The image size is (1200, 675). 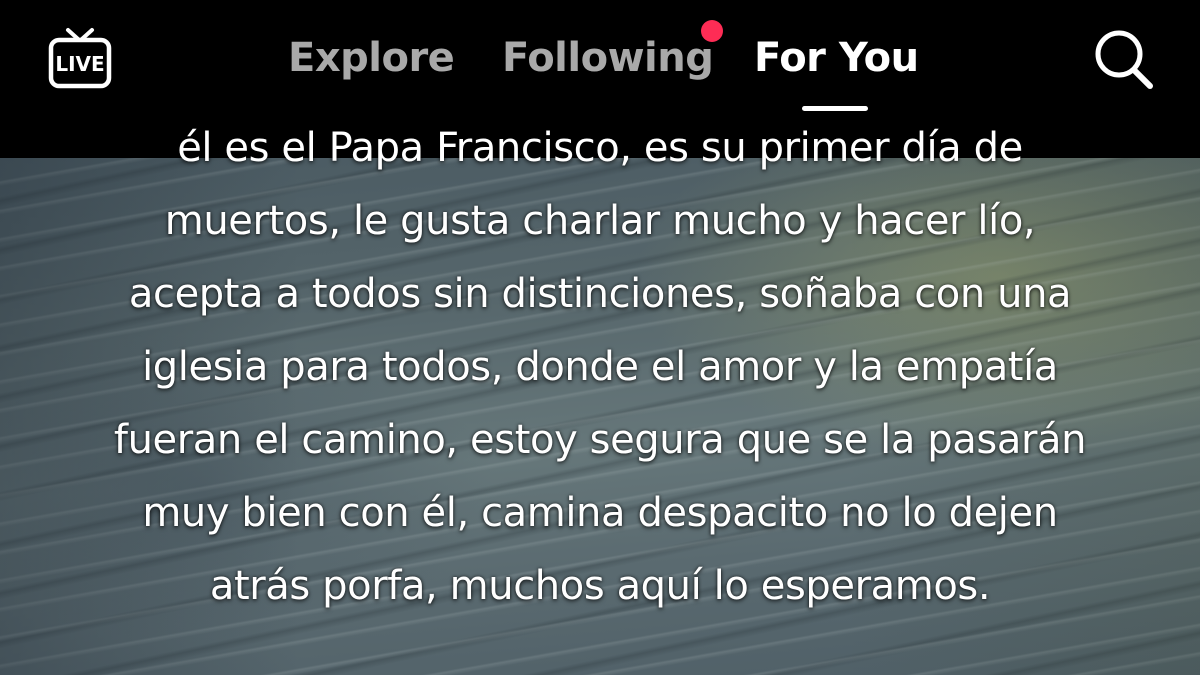 What do you see at coordinates (835, 108) in the screenshot?
I see `active-tab-indicator` at bounding box center [835, 108].